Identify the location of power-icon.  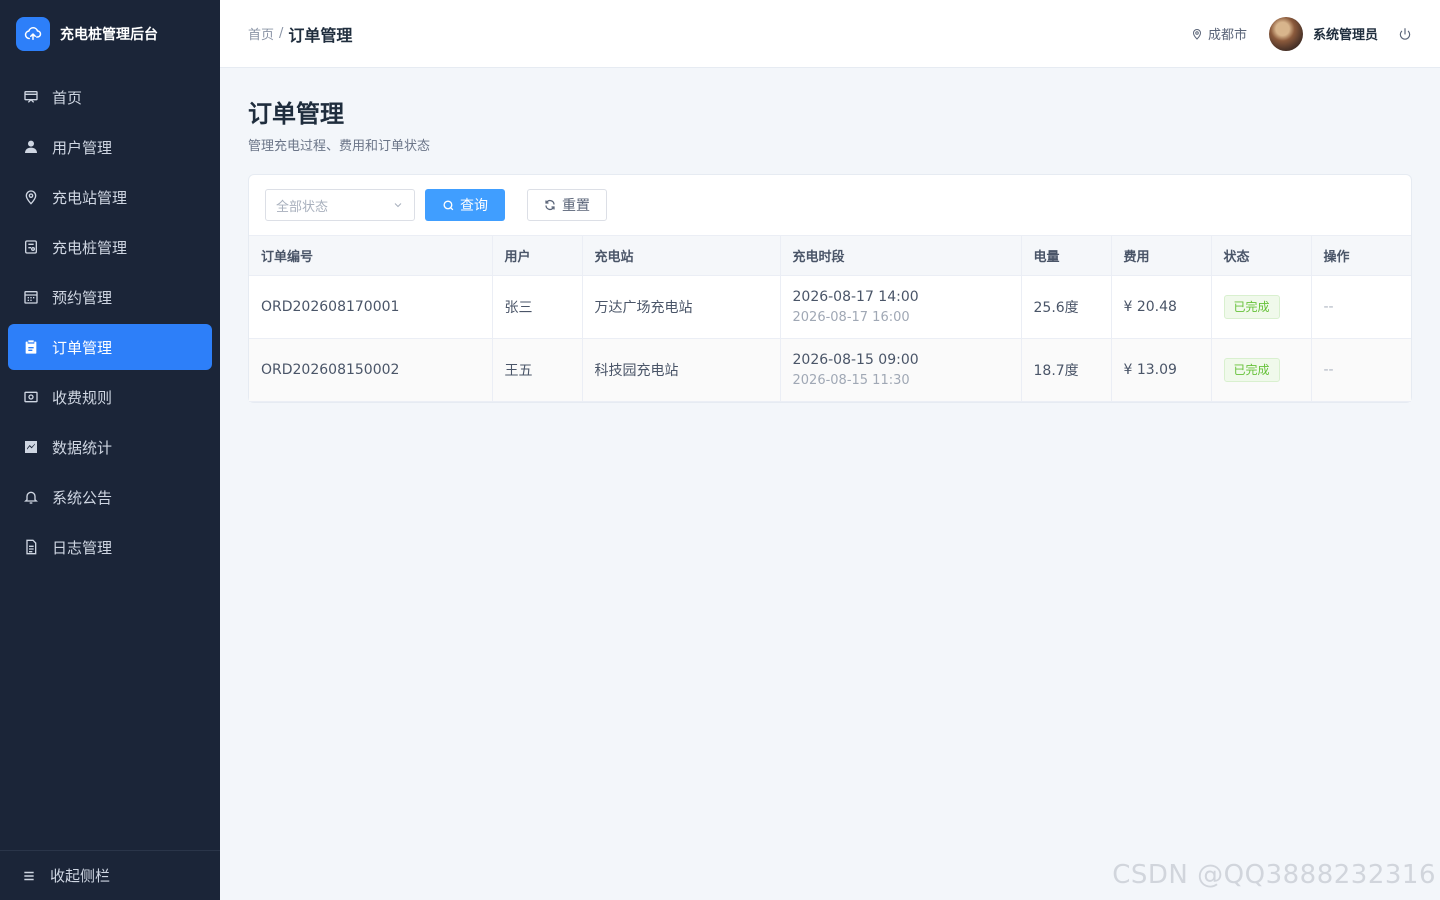
(1405, 34).